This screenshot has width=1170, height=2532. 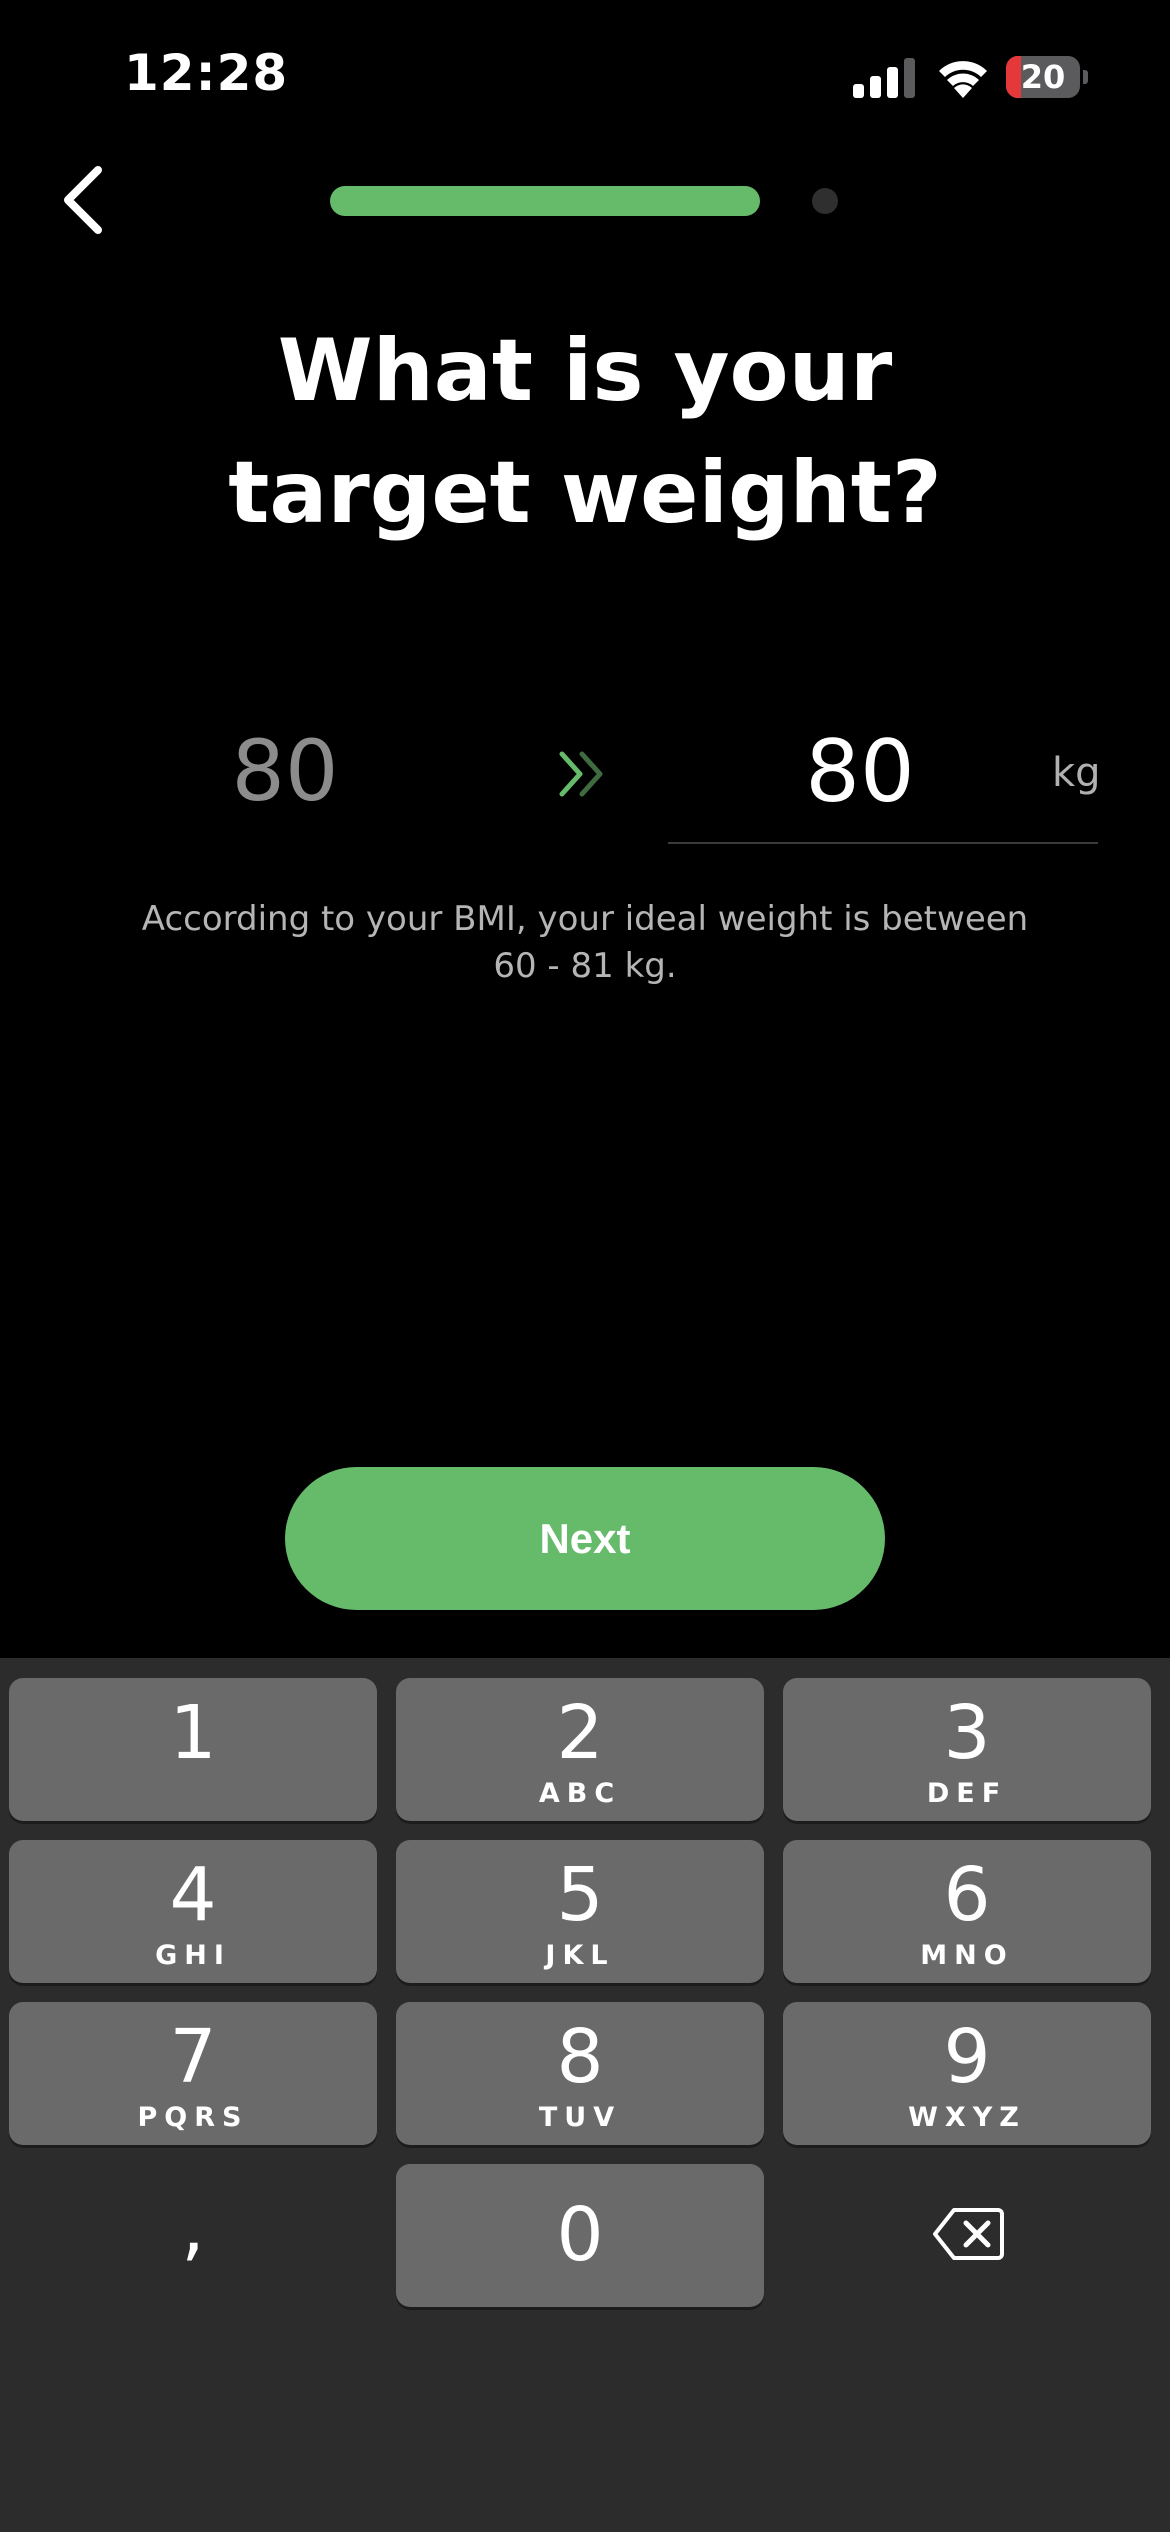 I want to click on target-weight-value: 80, so click(x=860, y=772).